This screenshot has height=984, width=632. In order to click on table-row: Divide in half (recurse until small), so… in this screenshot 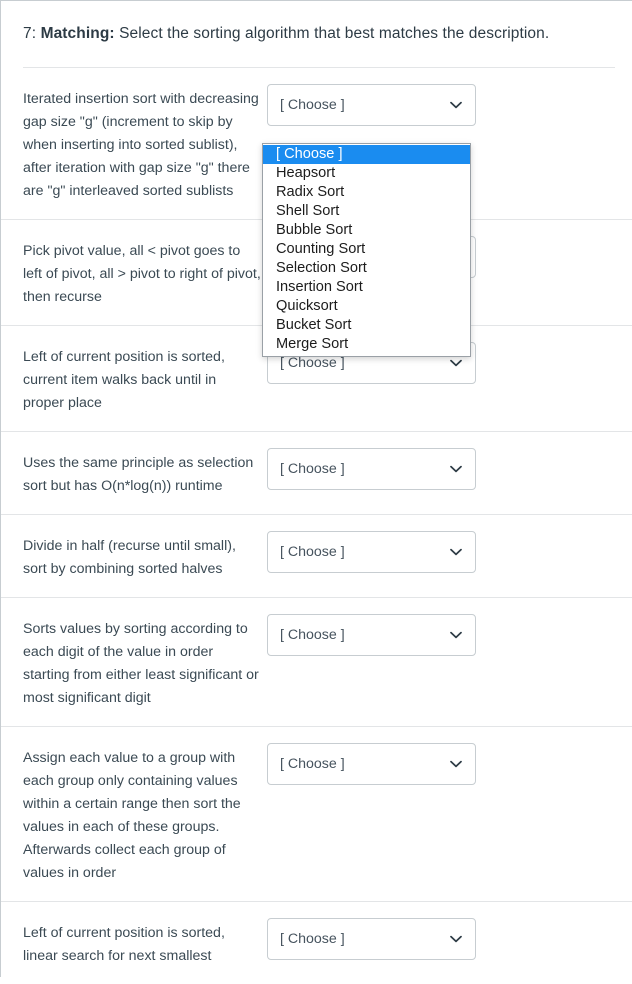, I will do `click(316, 557)`.